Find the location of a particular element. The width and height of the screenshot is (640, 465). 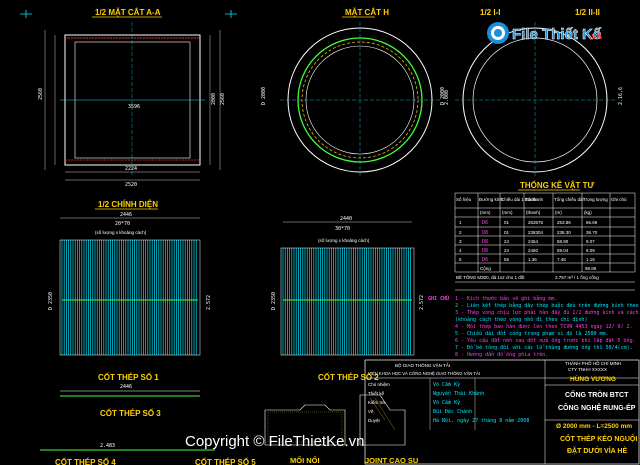

table-cell: 253.86 is located at coordinates (564, 222).